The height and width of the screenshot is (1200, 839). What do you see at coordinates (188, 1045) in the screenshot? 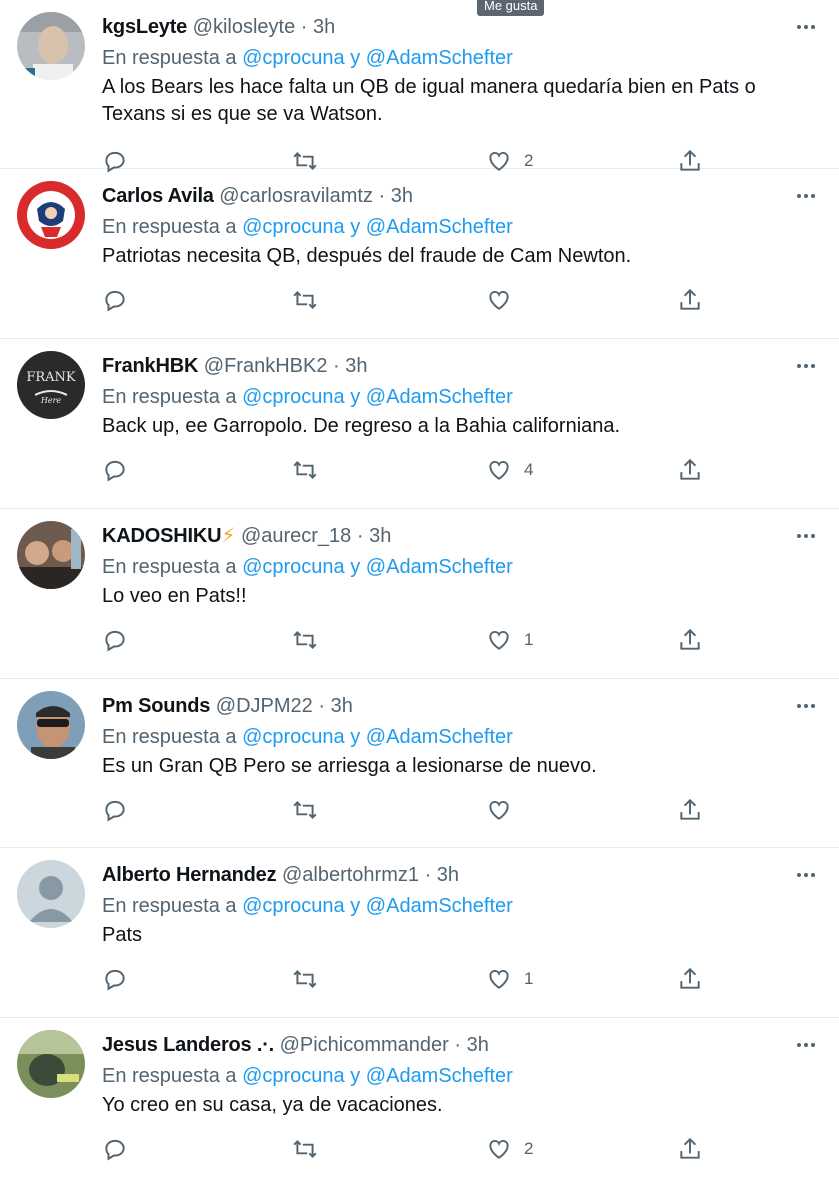
I see `display-name: Jesus Landeros .·.` at bounding box center [188, 1045].